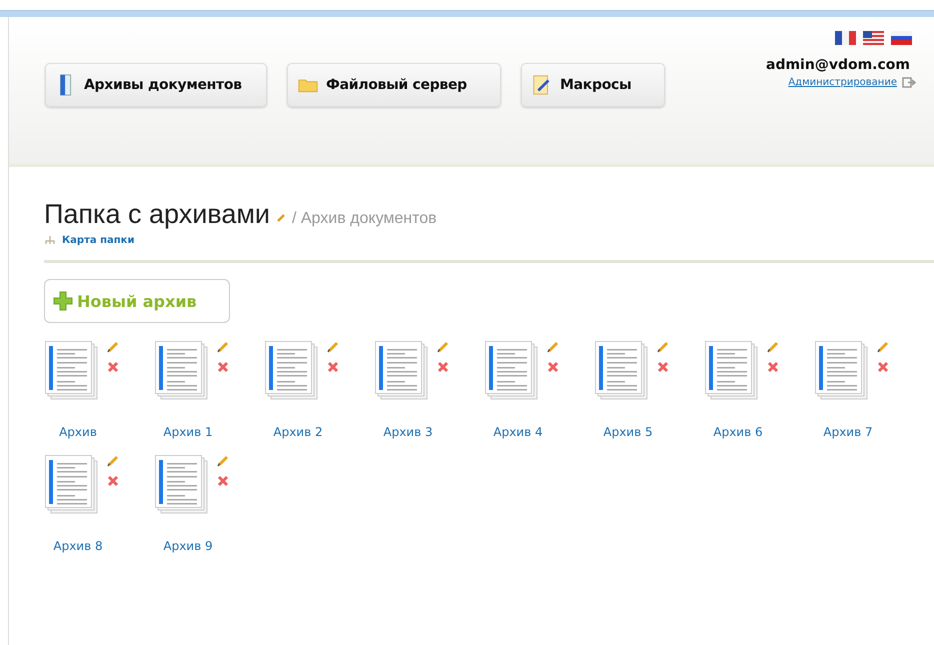  Describe the element at coordinates (156, 85) in the screenshot. I see `nav-button: Архивы документов` at that location.